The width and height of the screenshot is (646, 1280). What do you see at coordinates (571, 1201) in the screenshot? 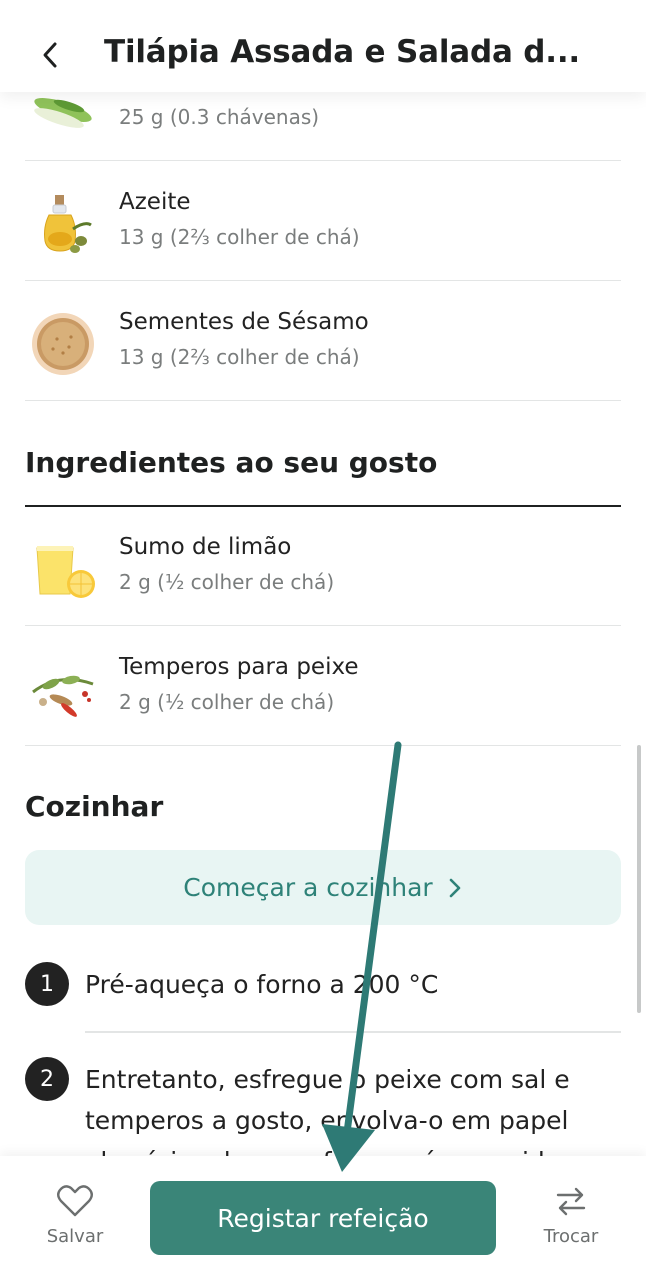
I see `swap-arrows-icon` at bounding box center [571, 1201].